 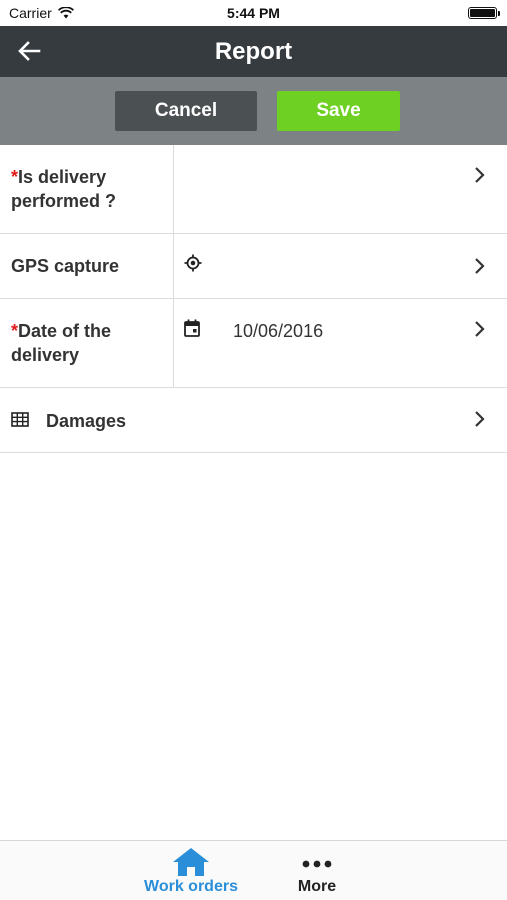 What do you see at coordinates (317, 864) in the screenshot?
I see `more-dots-icon` at bounding box center [317, 864].